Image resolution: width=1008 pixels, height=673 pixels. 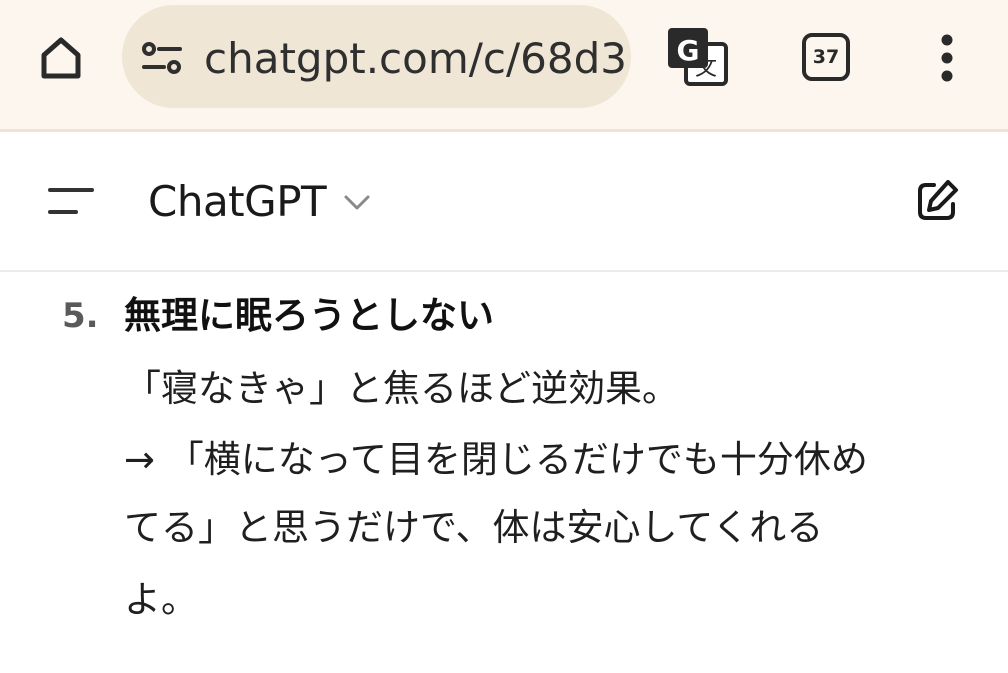 I want to click on sidebar-toggle-button, so click(x=71, y=202).